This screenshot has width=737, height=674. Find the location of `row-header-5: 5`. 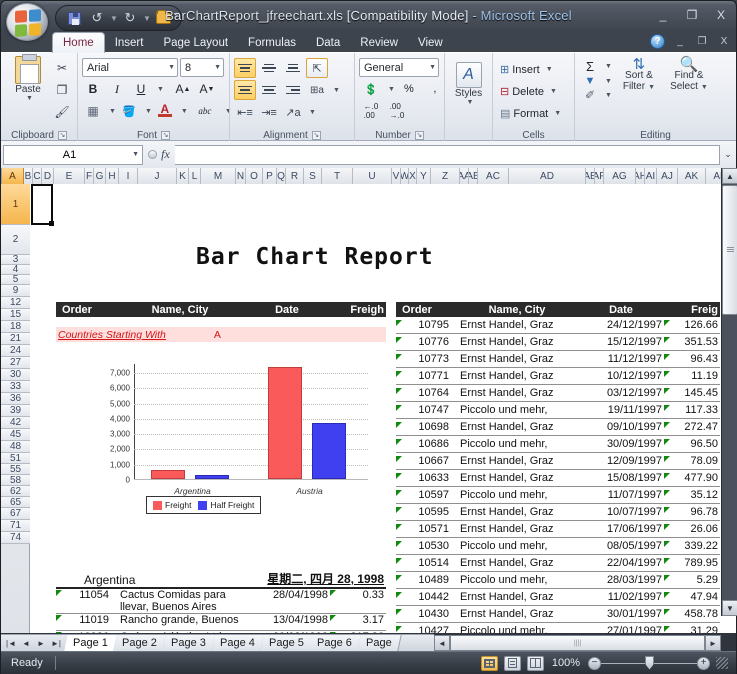

row-header-5: 5 is located at coordinates (15, 280).